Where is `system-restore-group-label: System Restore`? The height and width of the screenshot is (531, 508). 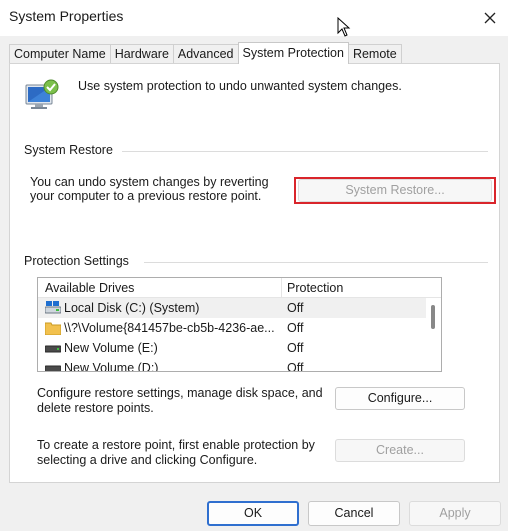
system-restore-group-label: System Restore is located at coordinates (68, 150).